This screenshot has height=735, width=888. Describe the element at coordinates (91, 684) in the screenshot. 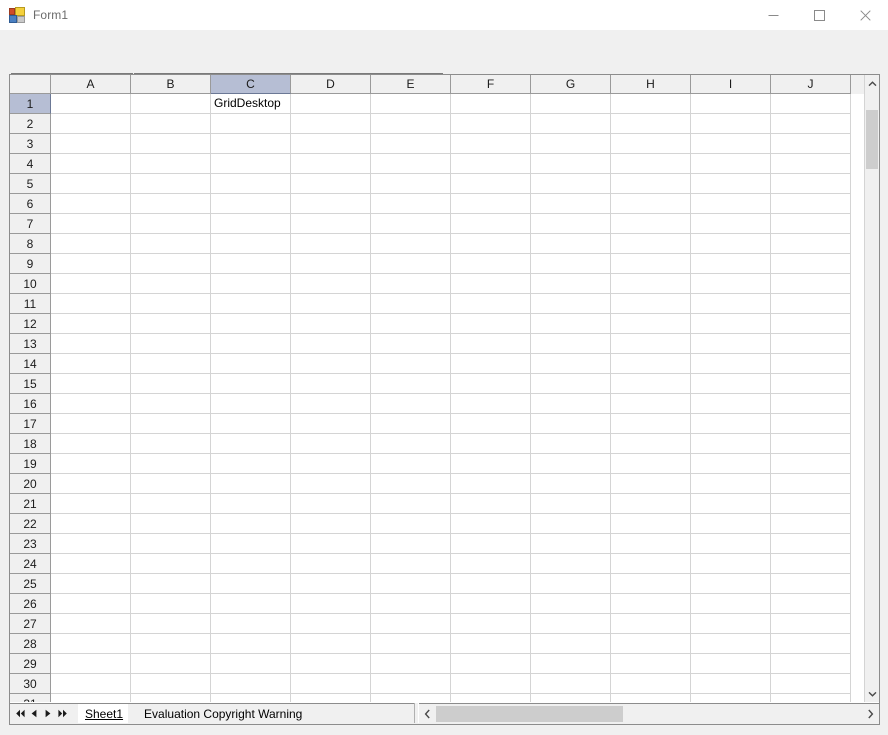

I see `cell-a30` at that location.